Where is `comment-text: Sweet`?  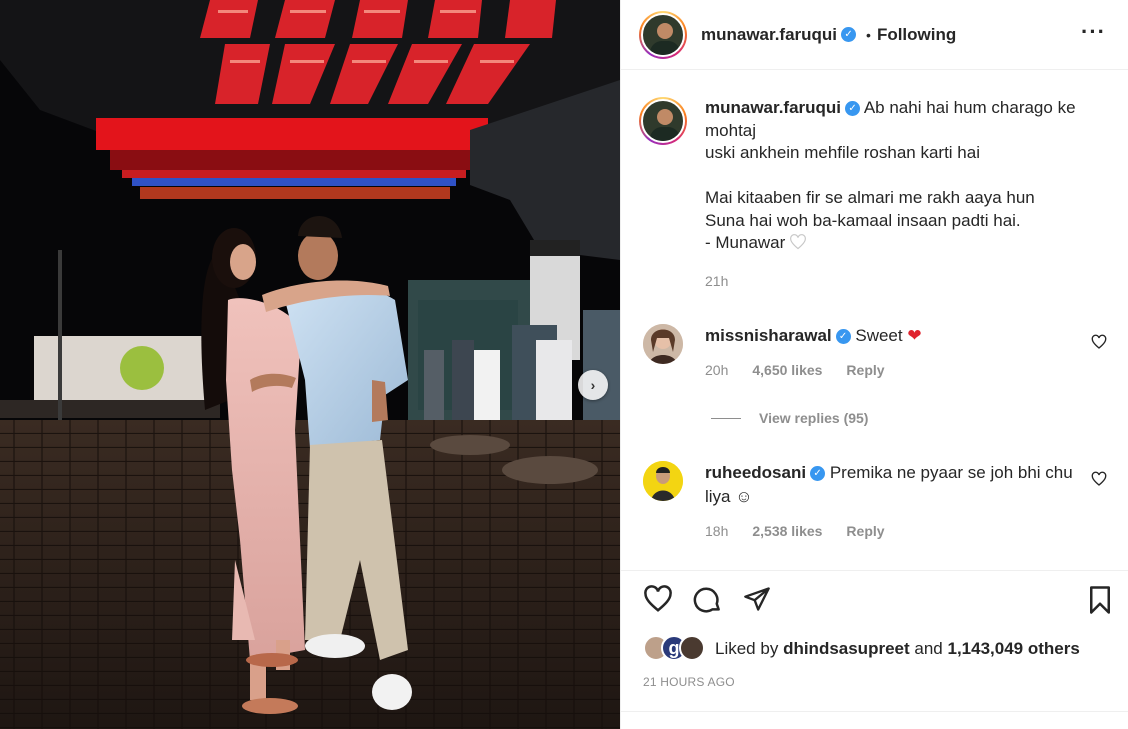 comment-text: Sweet is located at coordinates (879, 335).